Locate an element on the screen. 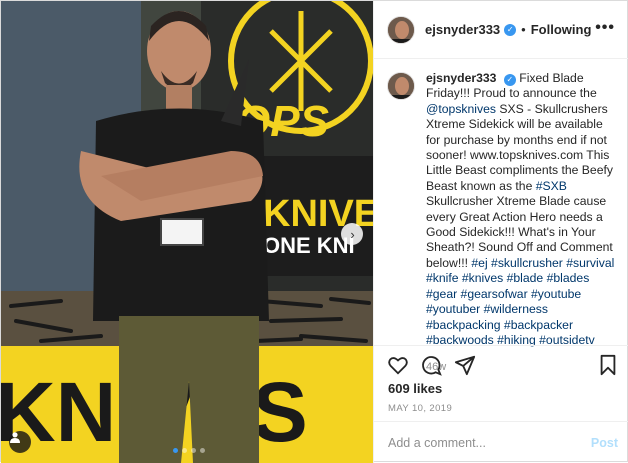  like-count: 609 likes is located at coordinates (415, 388).